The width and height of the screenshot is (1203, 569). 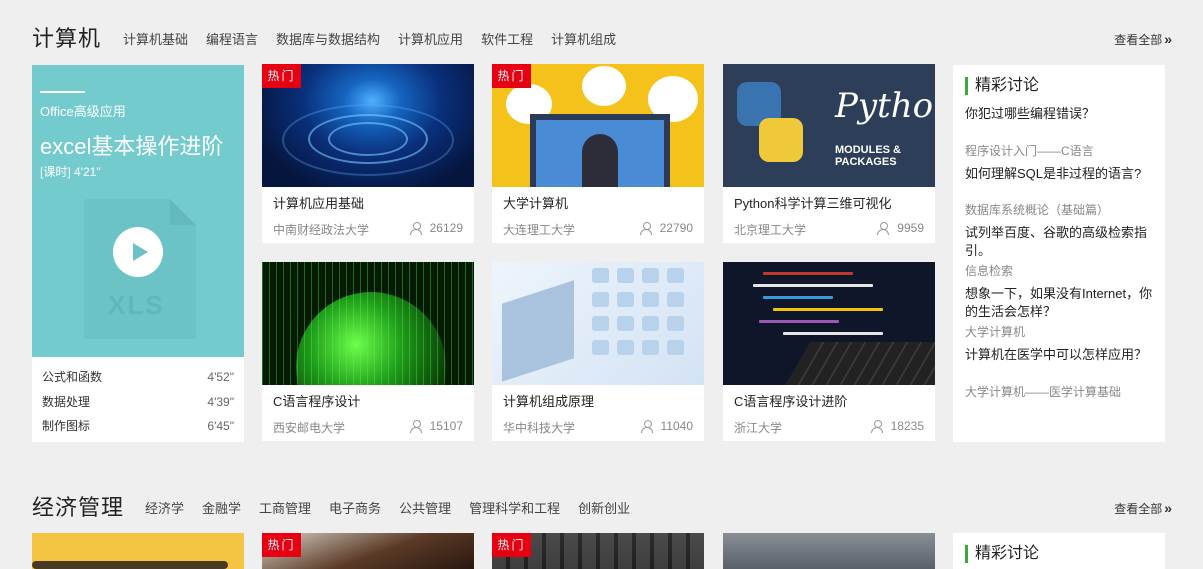 I want to click on enrollment-count: 26129, so click(x=436, y=228).